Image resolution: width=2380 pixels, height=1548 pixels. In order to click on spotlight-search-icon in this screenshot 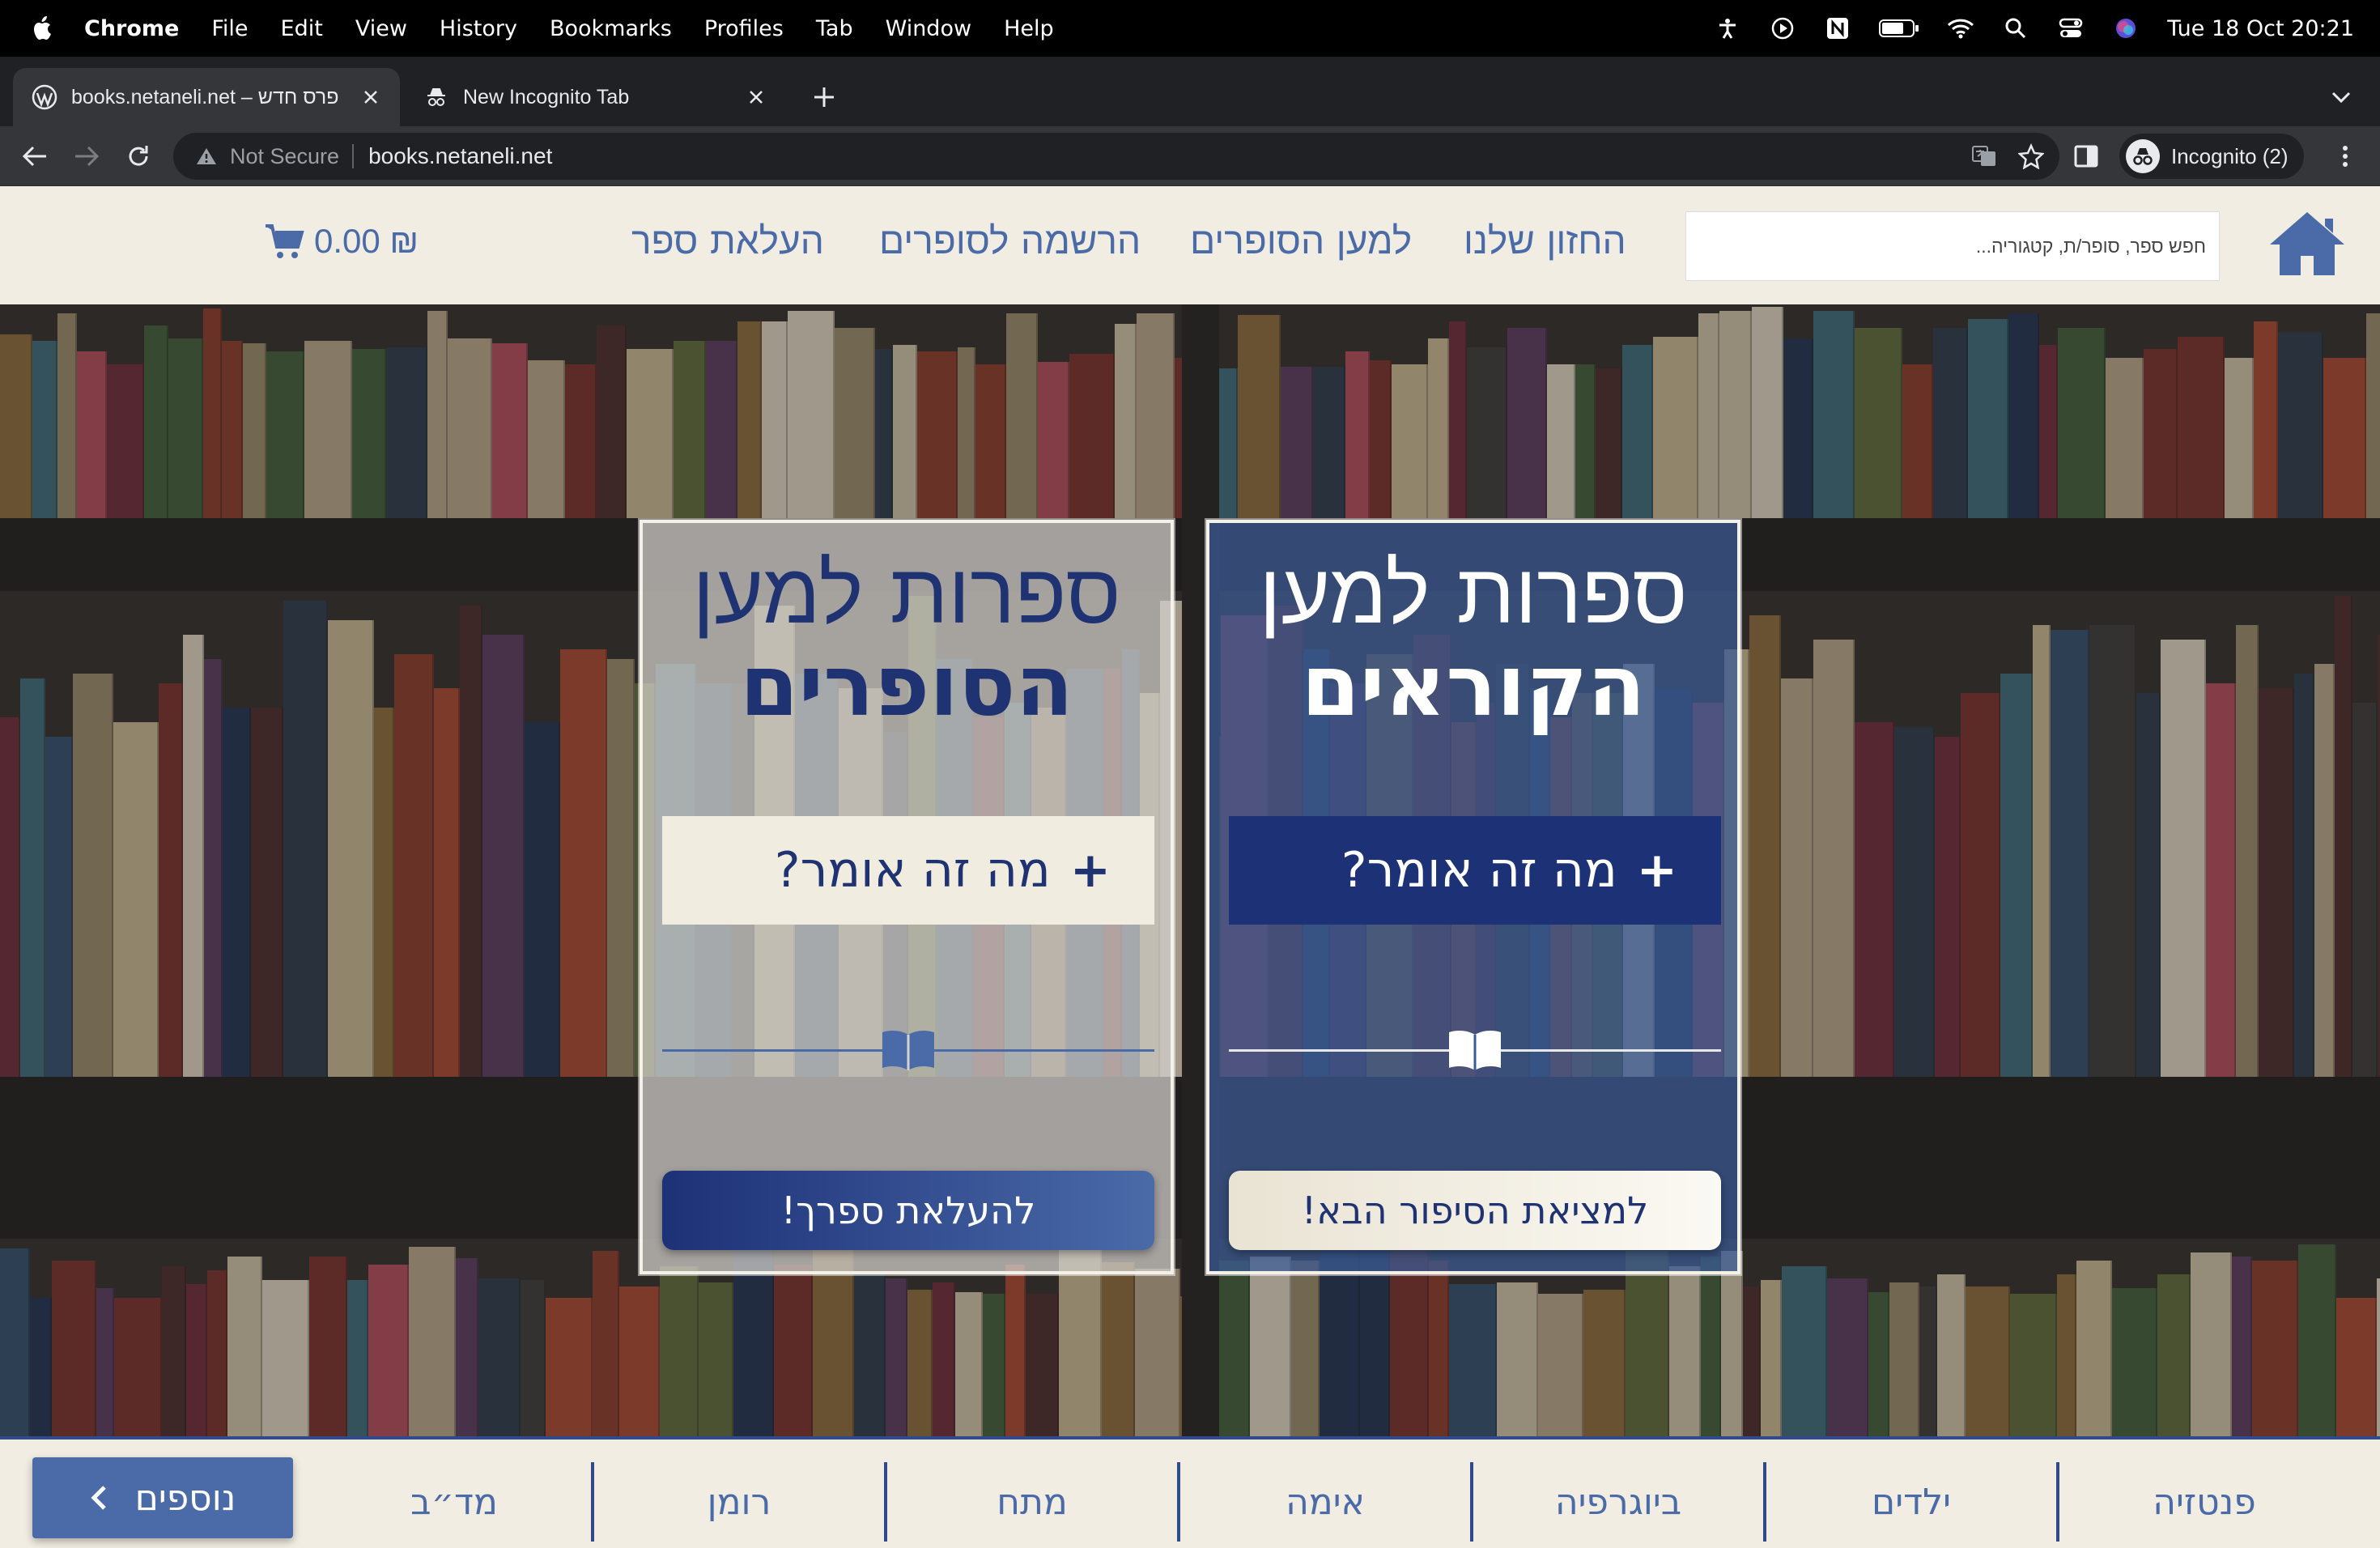, I will do `click(2016, 29)`.